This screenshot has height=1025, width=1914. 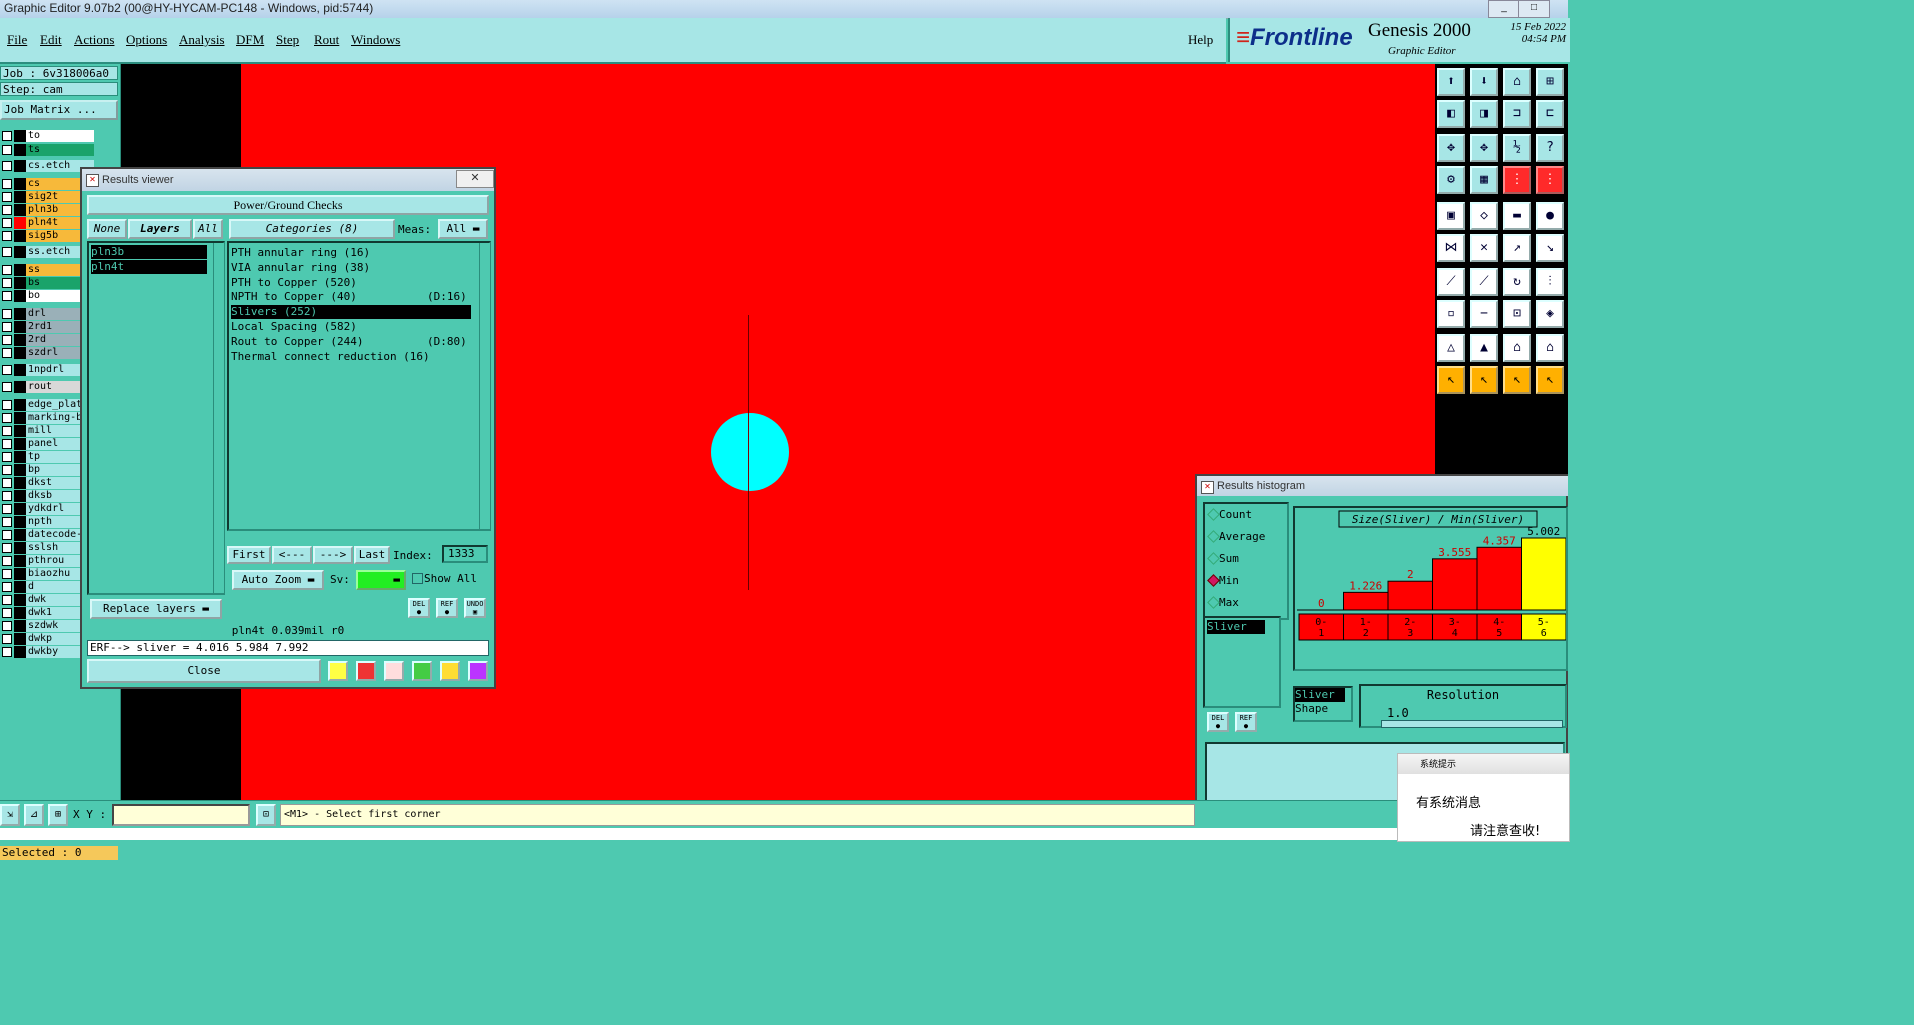 I want to click on tool-button-4-2-icon: ▬, so click(x=1517, y=216).